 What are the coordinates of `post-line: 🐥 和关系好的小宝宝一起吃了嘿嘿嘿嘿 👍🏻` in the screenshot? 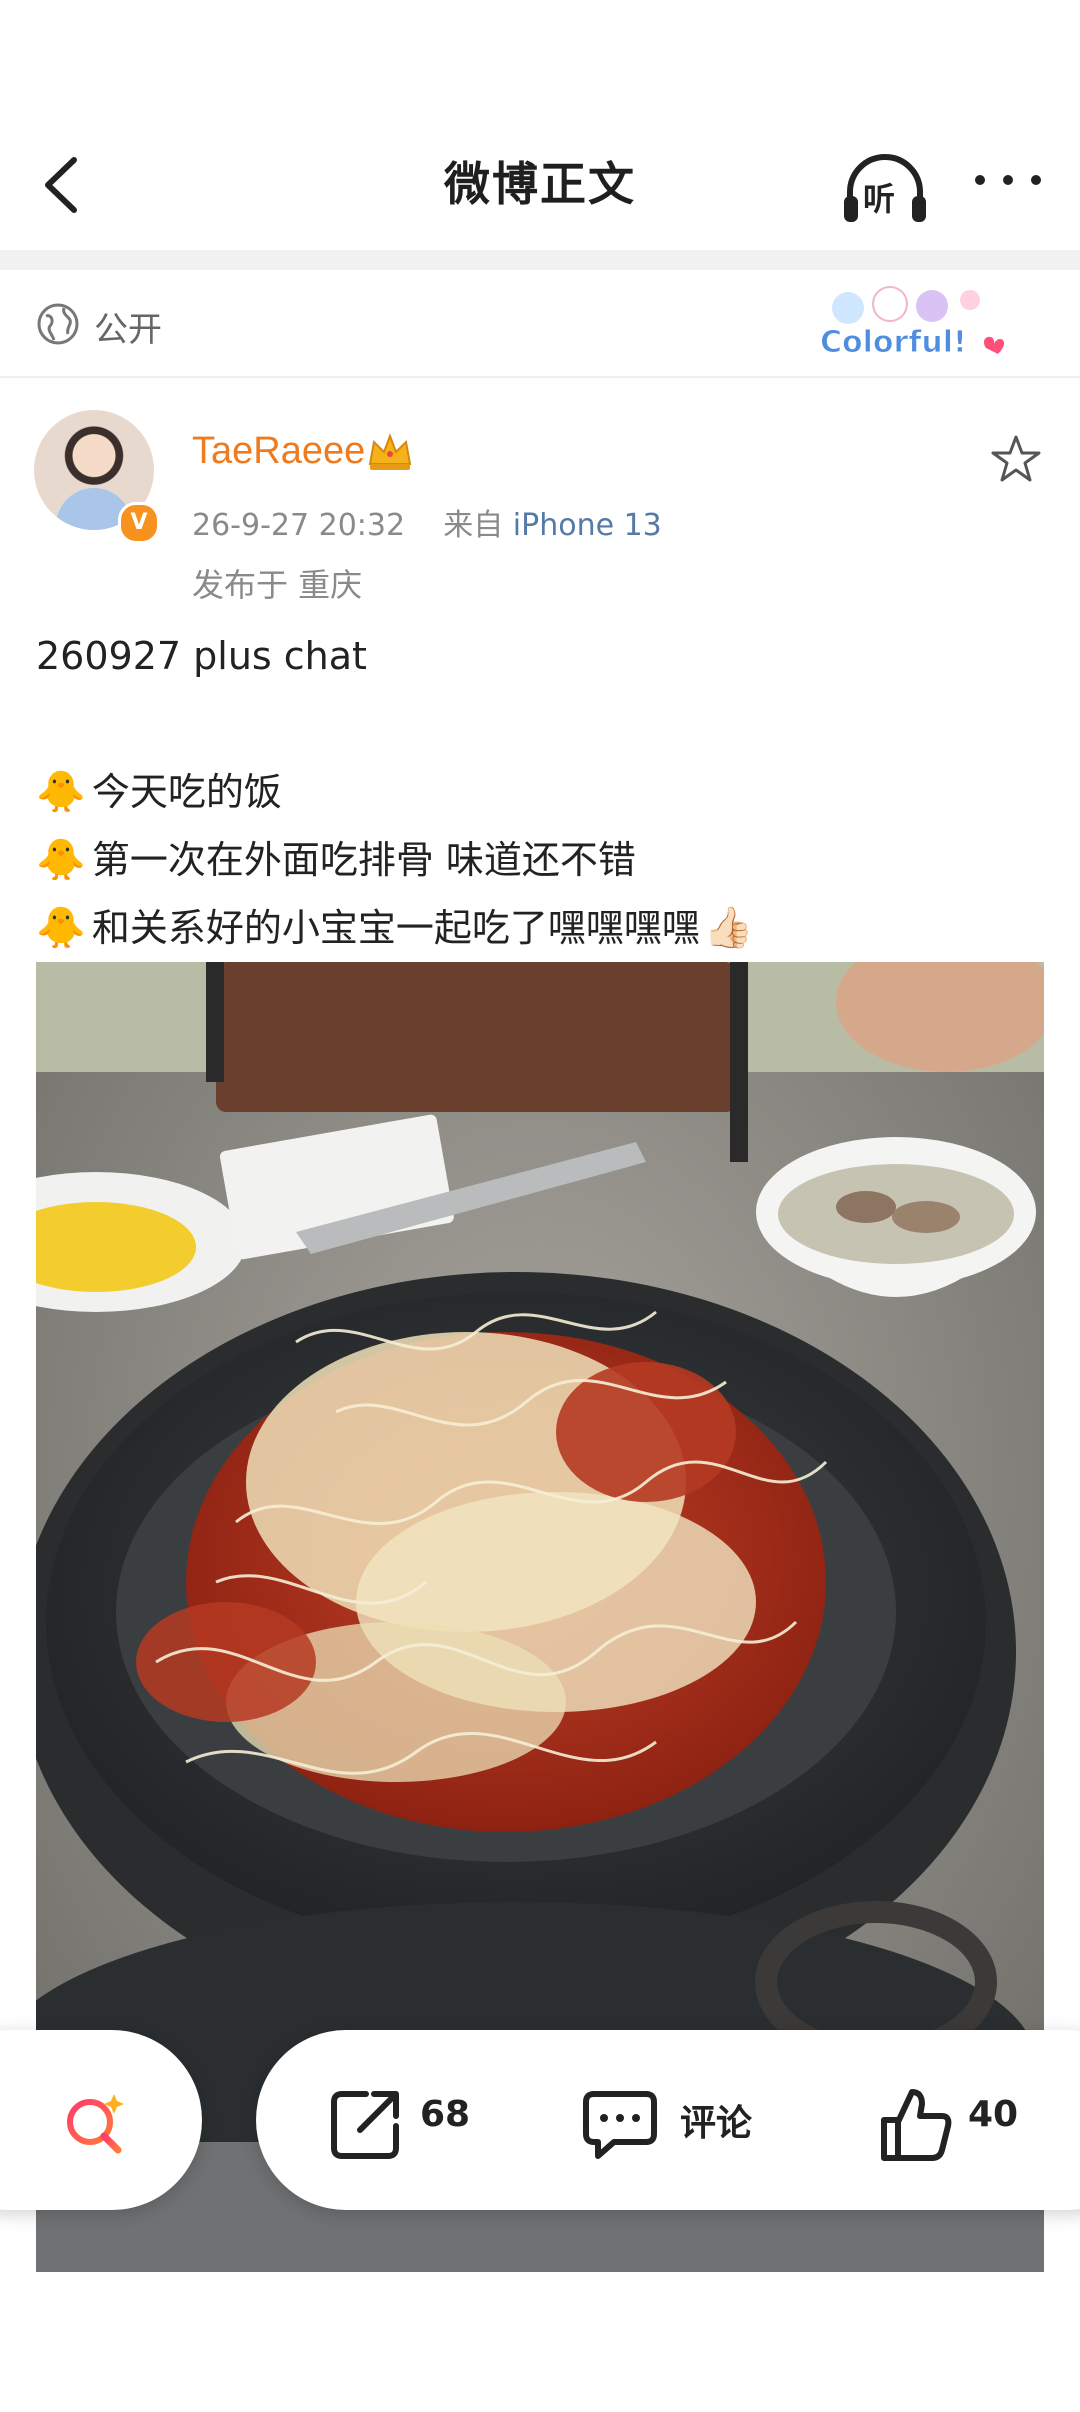 It's located at (541, 928).